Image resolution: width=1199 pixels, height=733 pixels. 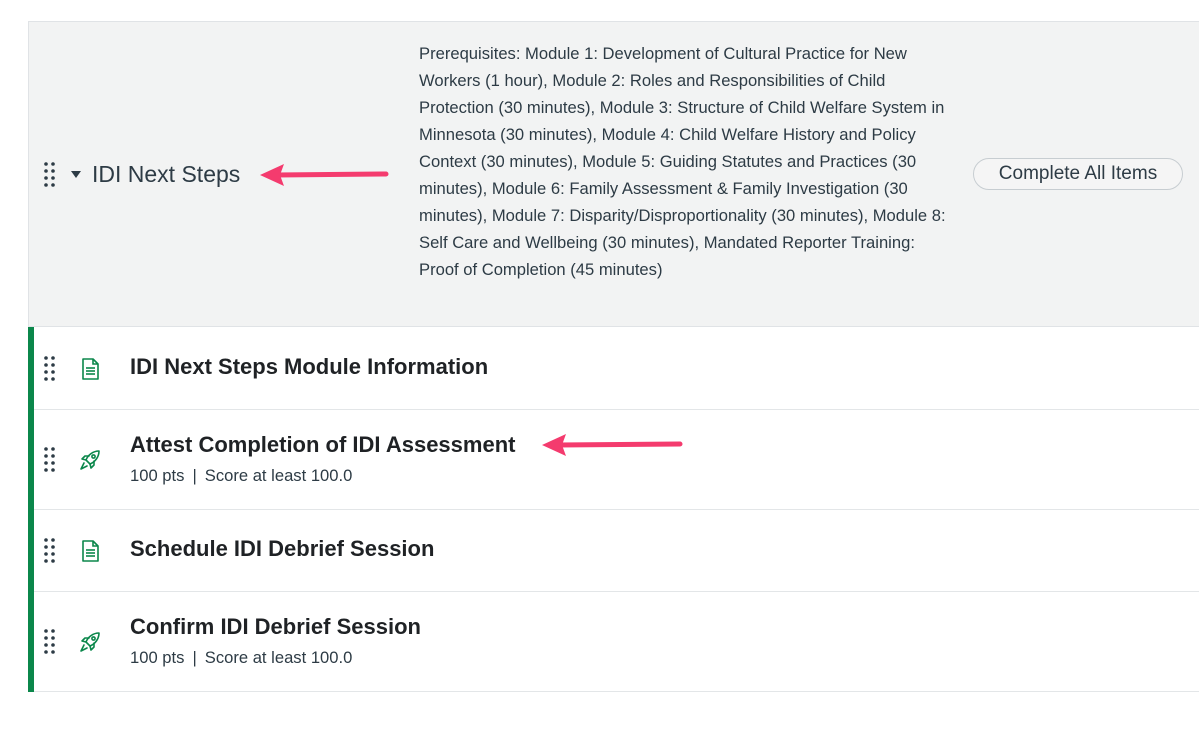 I want to click on list-item: Schedule IDI Debrief Session, so click(x=616, y=551).